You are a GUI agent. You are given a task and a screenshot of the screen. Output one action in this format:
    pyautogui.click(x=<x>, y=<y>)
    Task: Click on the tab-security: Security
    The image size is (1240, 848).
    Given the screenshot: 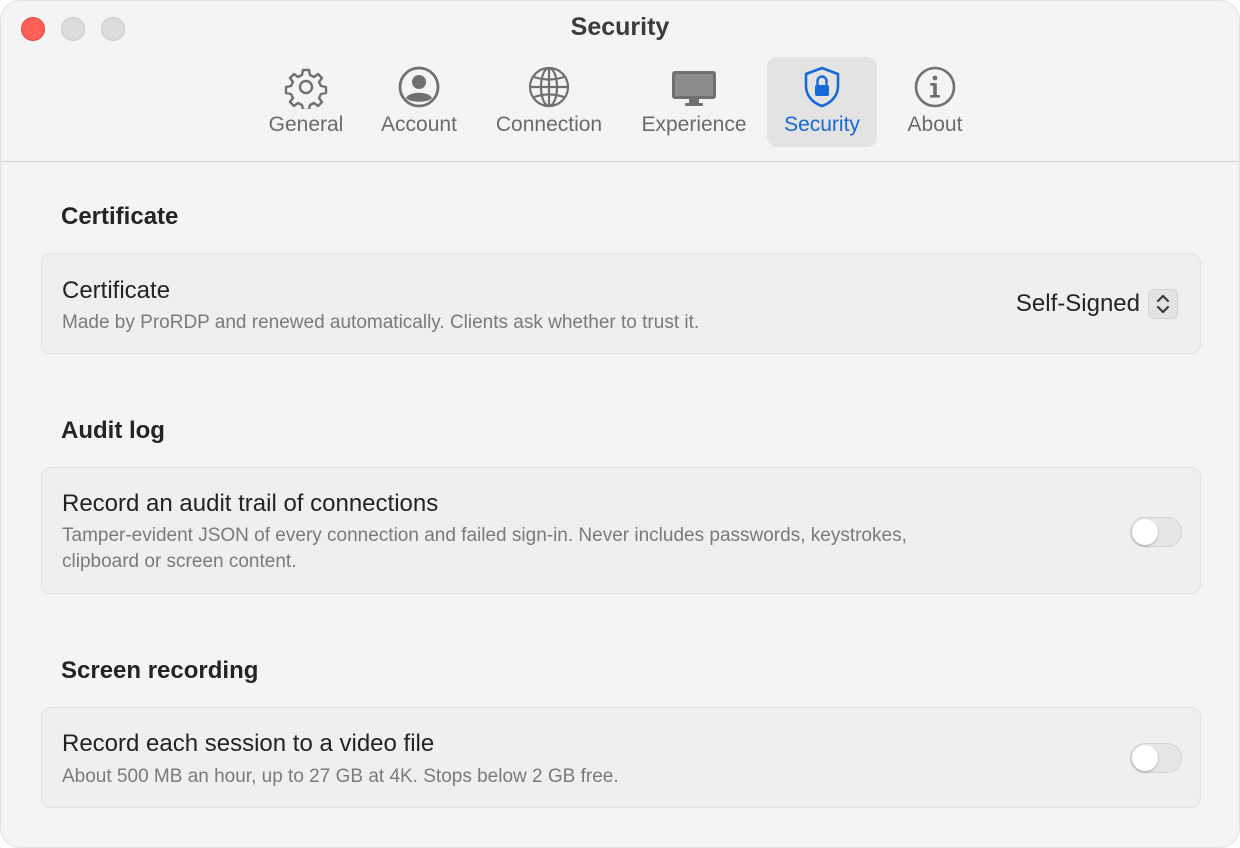 What is the action you would take?
    pyautogui.click(x=822, y=102)
    